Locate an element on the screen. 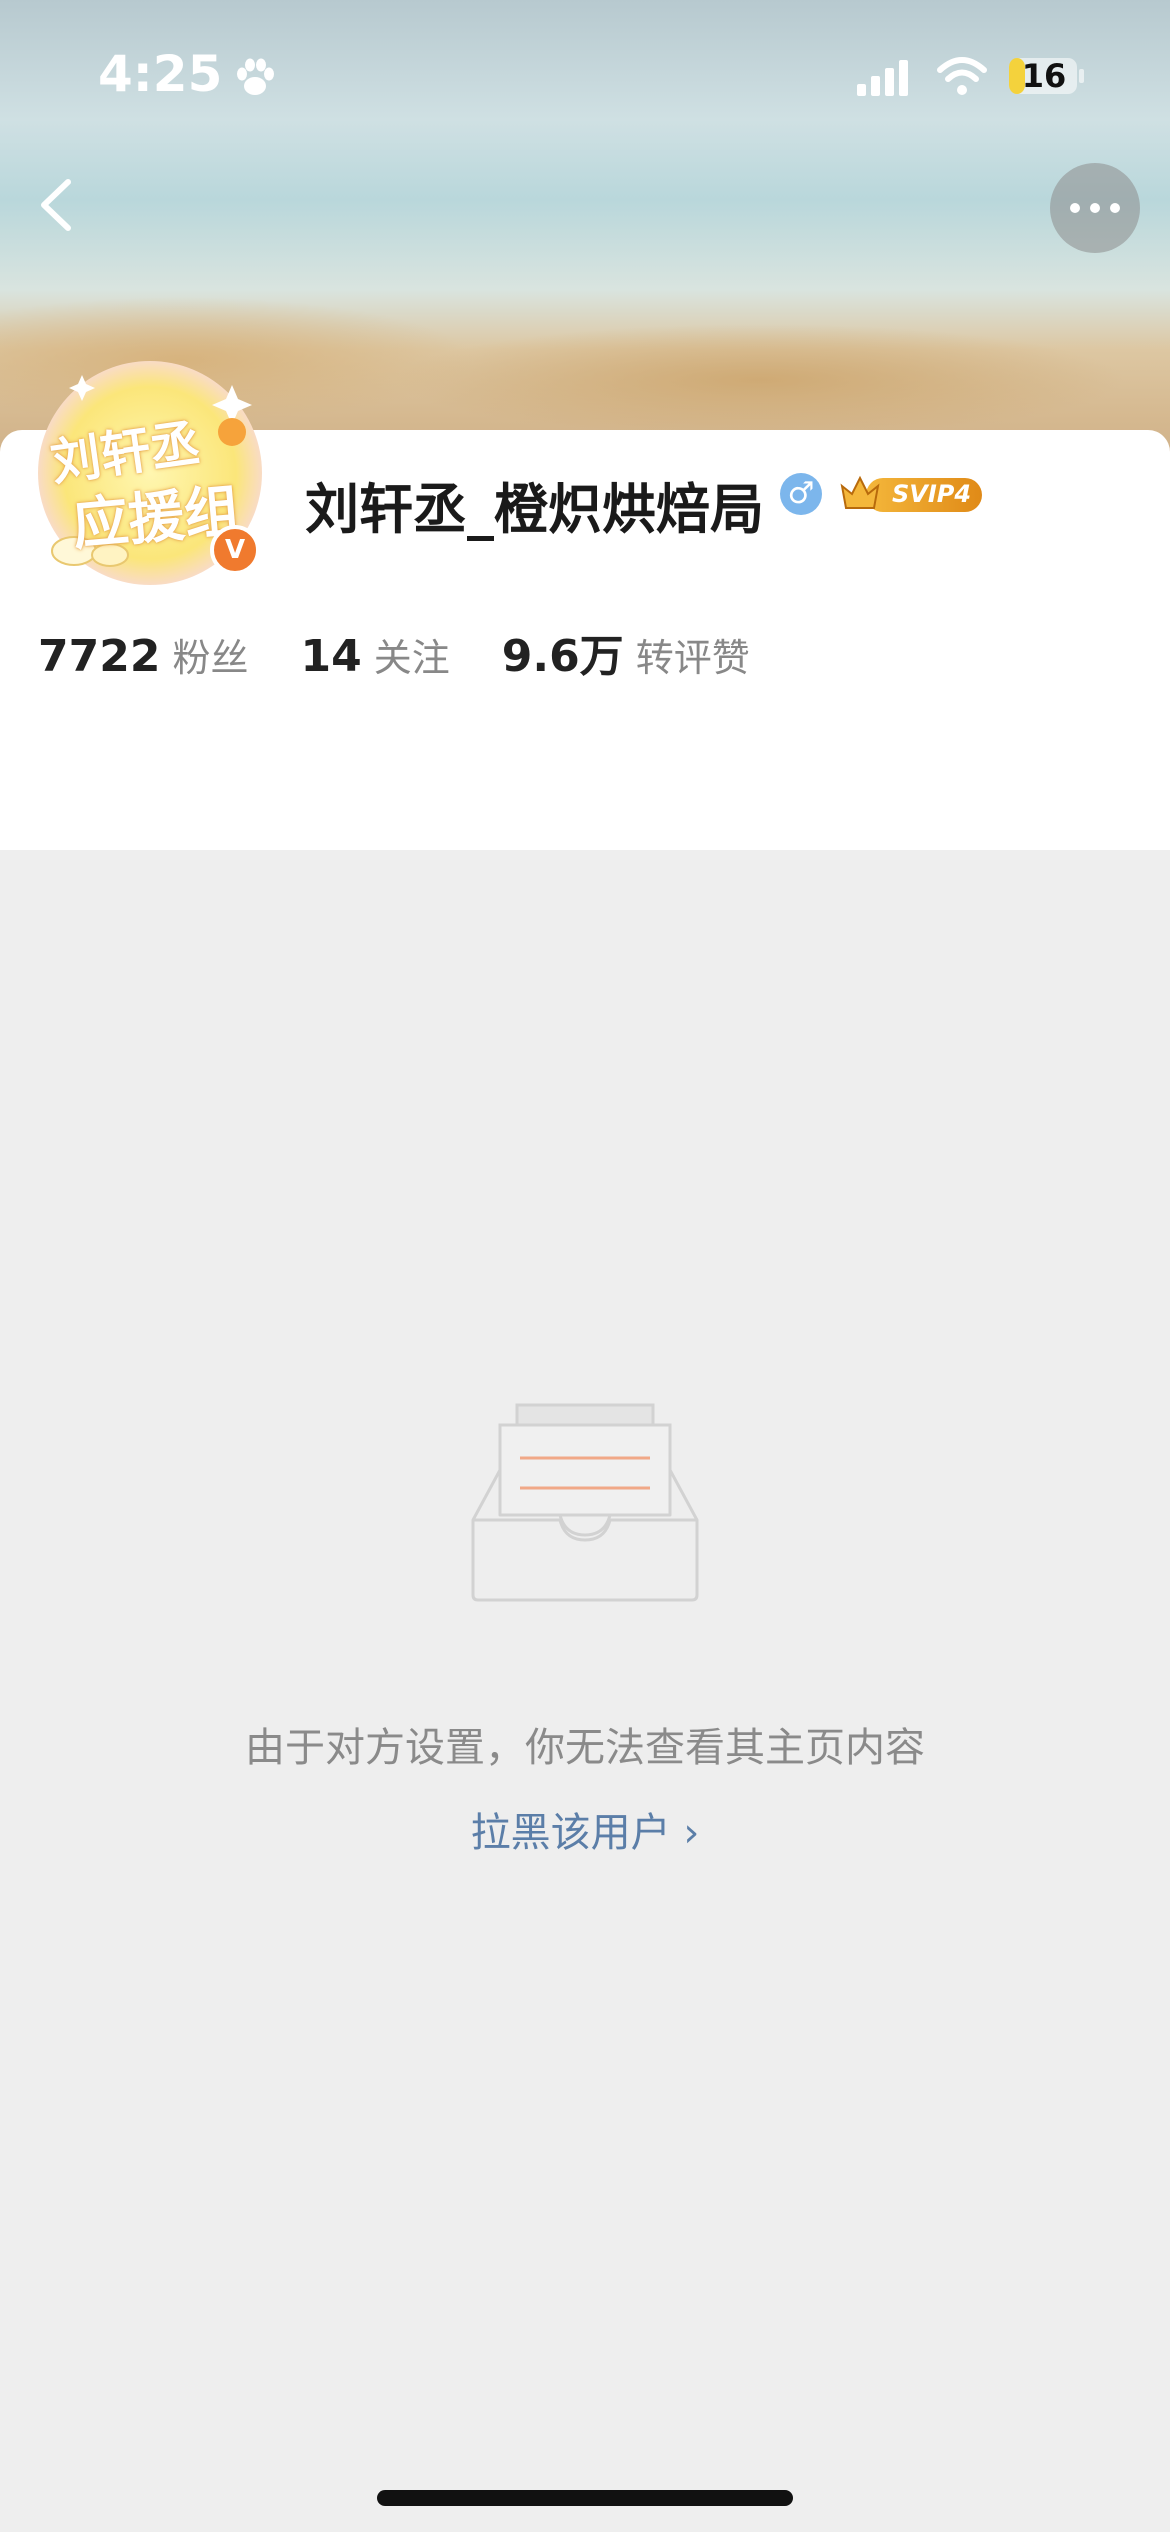 This screenshot has width=1170, height=2532. followers-label: 粉丝 is located at coordinates (210, 654).